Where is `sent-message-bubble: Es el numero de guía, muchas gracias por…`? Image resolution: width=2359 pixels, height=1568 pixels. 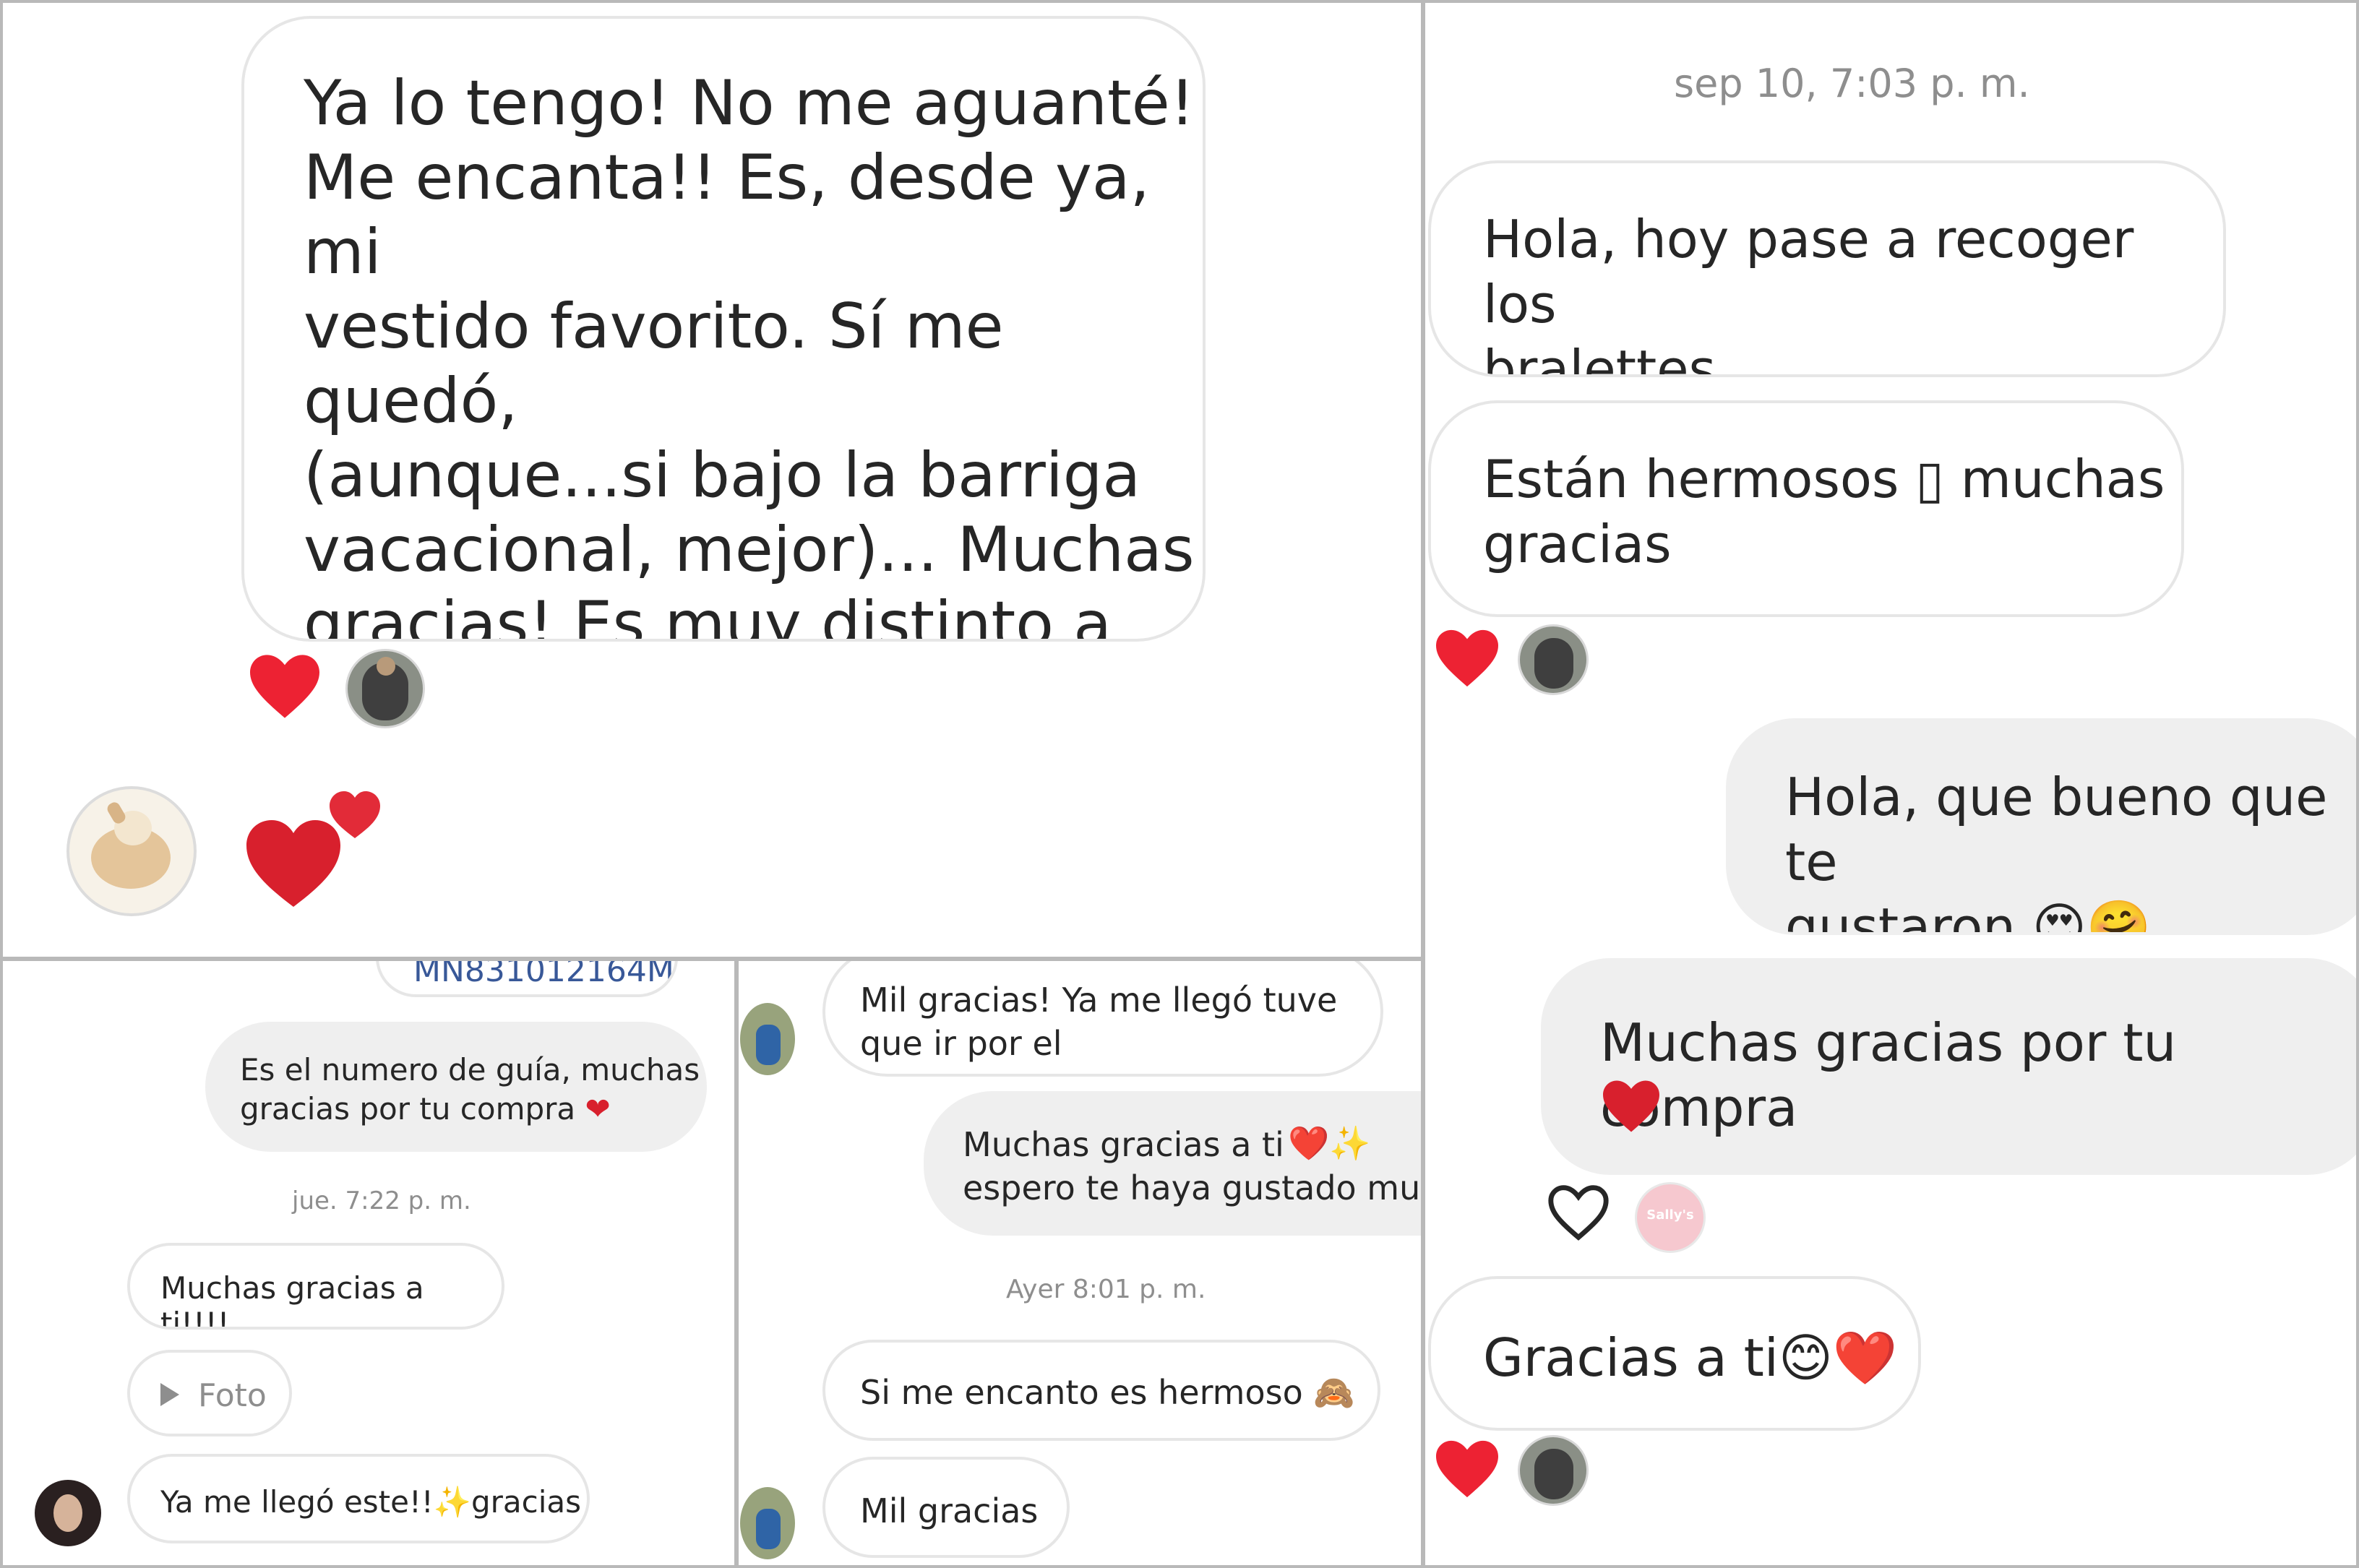
sent-message-bubble: Es el numero de guía, muchas gracias por… is located at coordinates (456, 1087).